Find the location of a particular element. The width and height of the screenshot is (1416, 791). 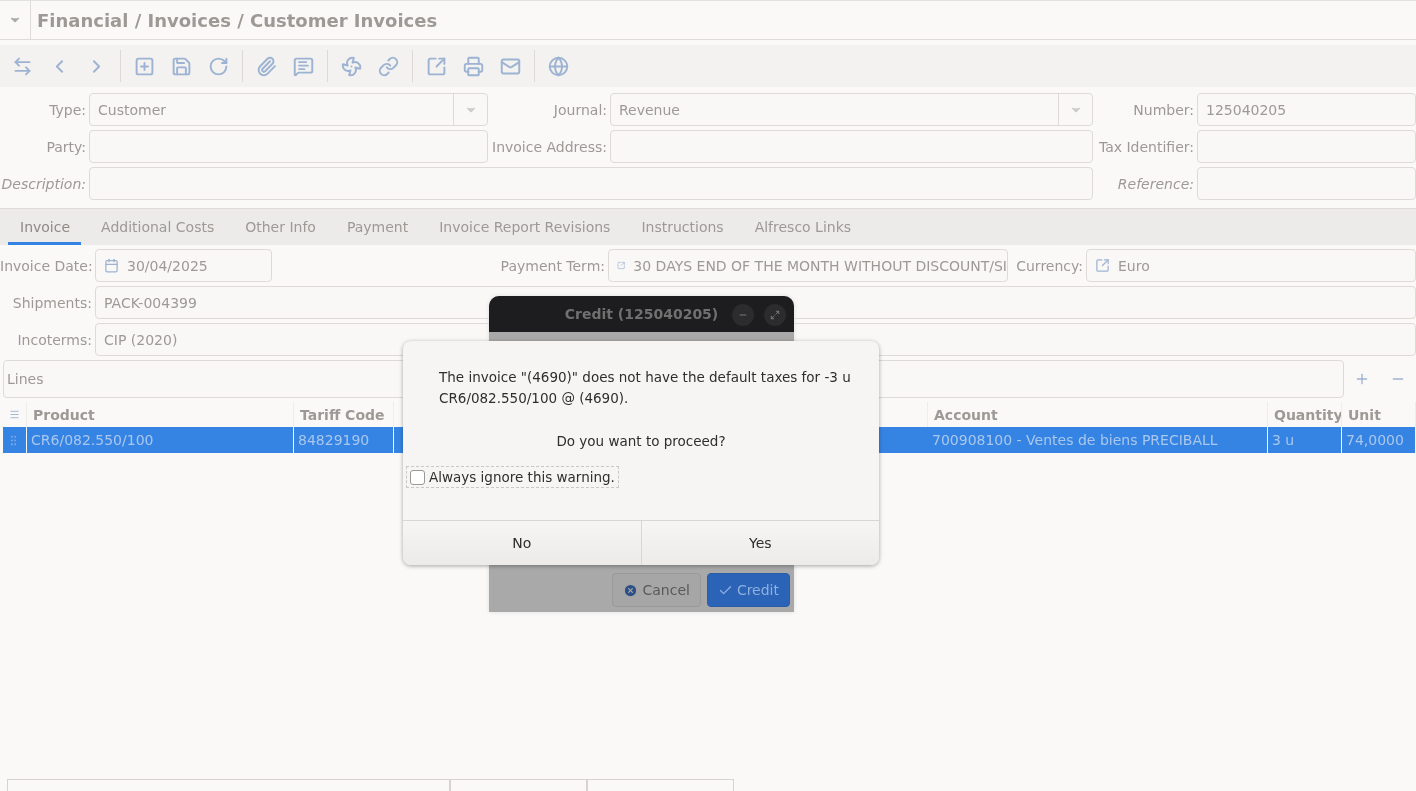

field-label: Number: is located at coordinates (1163, 109).